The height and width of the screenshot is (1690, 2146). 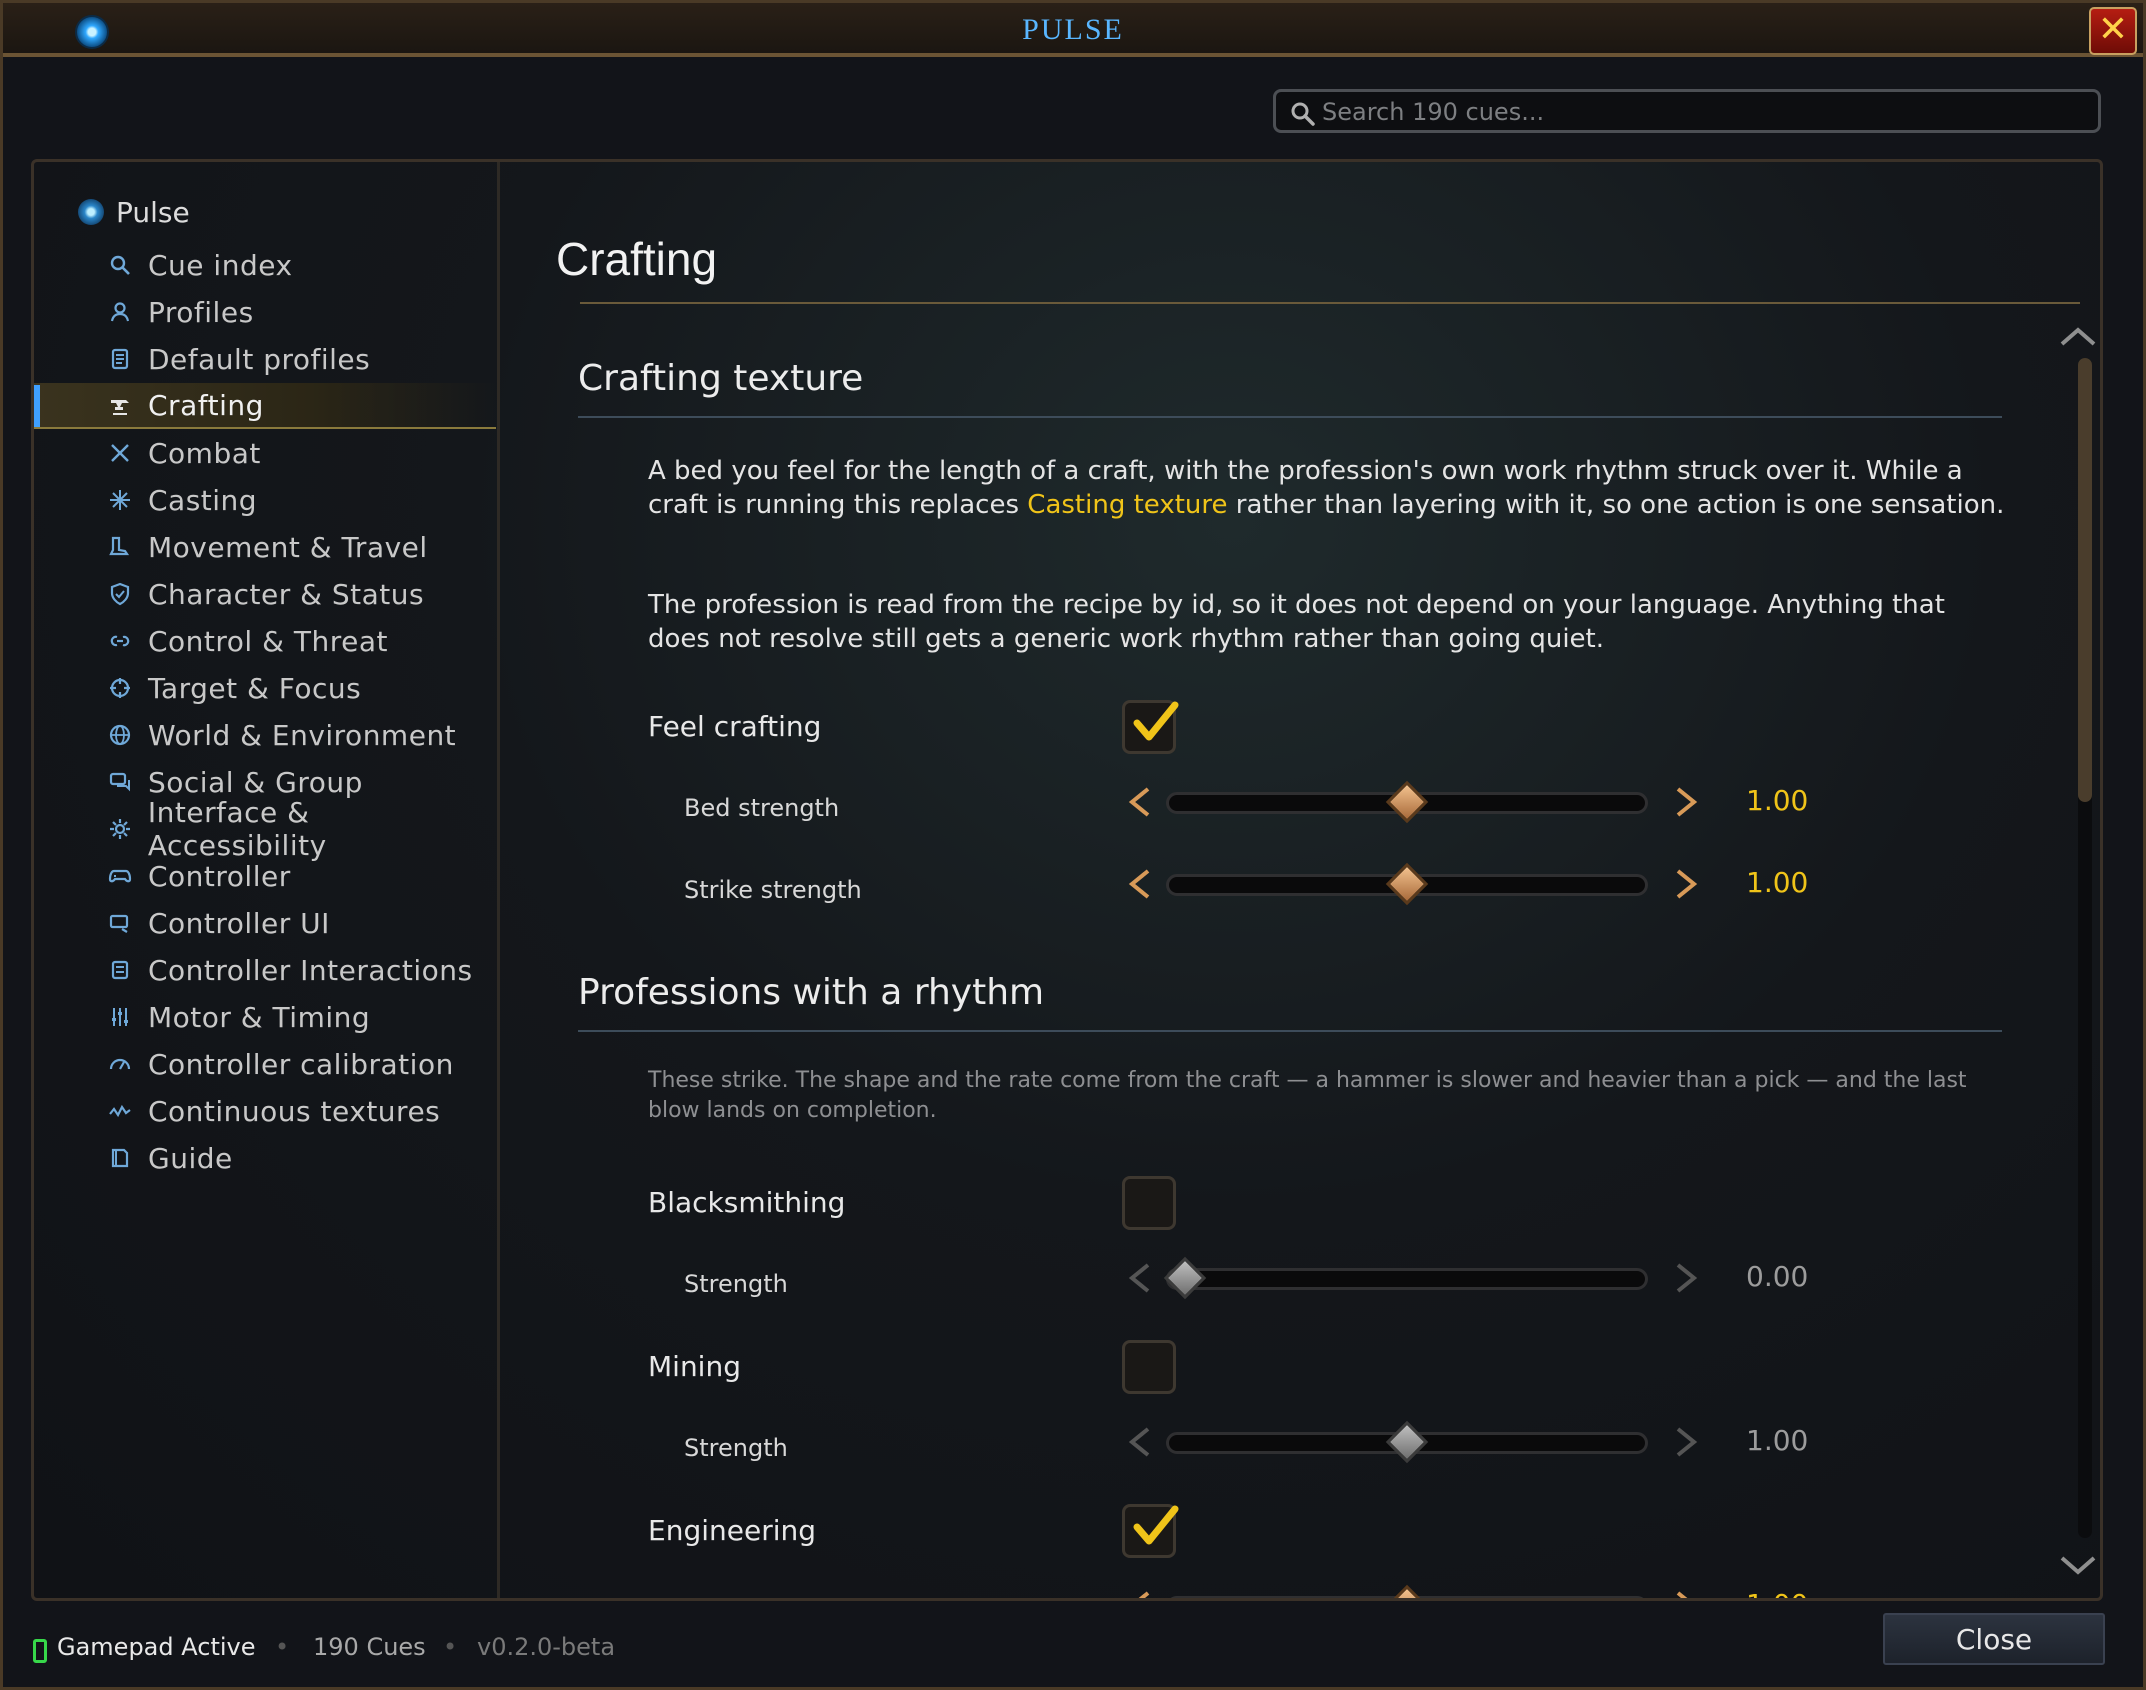 What do you see at coordinates (255, 688) in the screenshot?
I see `sidebar-item-label: Target & Focus` at bounding box center [255, 688].